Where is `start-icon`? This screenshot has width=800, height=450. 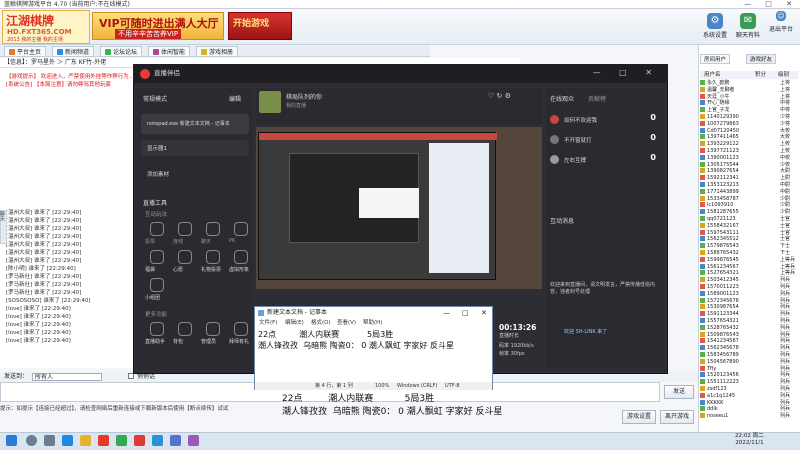
start-icon is located at coordinates (11, 440).